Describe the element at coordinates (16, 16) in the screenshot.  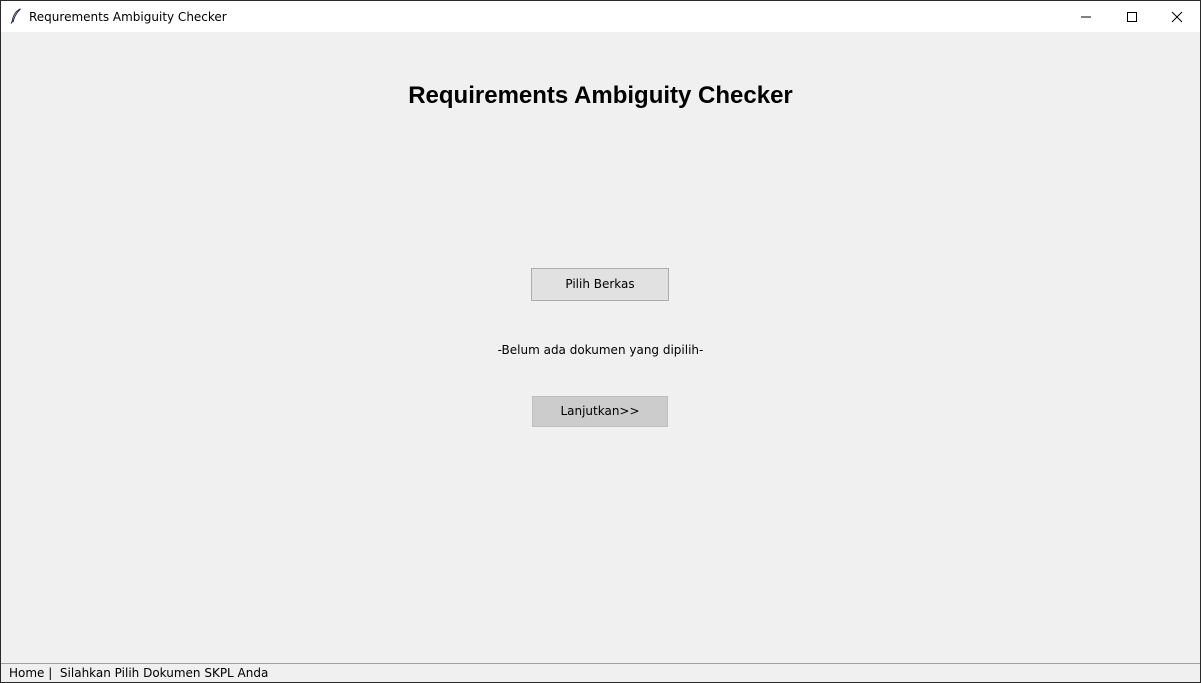
I see `feather-icon` at that location.